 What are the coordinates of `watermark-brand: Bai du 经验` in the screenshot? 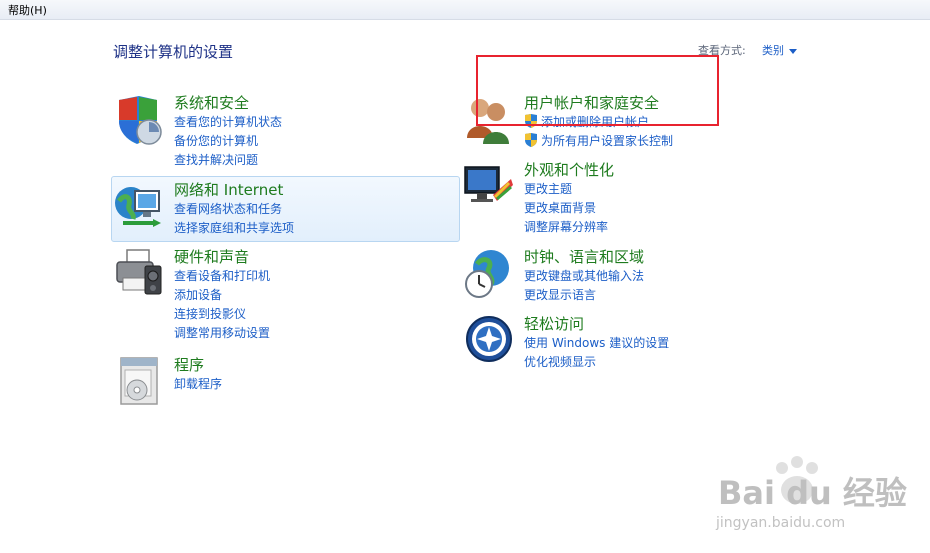 It's located at (812, 493).